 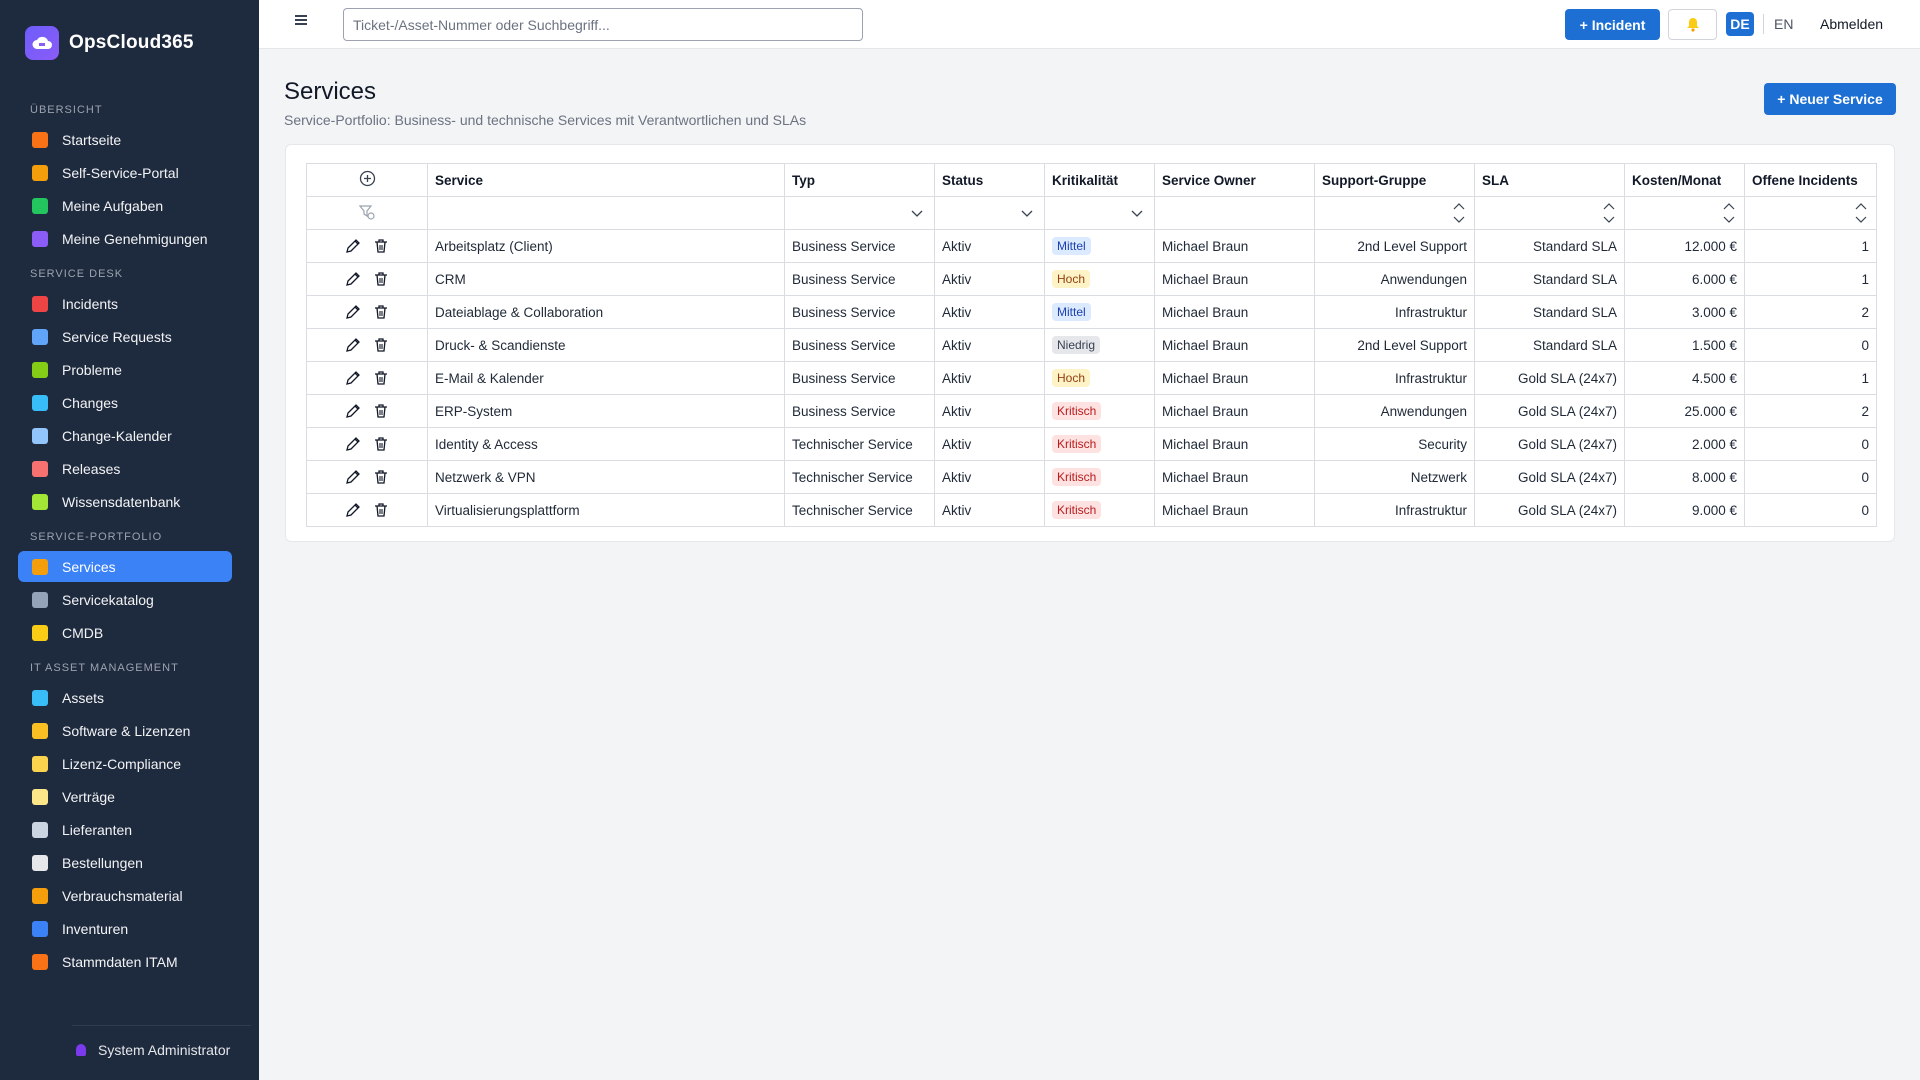 What do you see at coordinates (1684, 411) in the screenshot?
I see `cell-kosten: 25.000 €` at bounding box center [1684, 411].